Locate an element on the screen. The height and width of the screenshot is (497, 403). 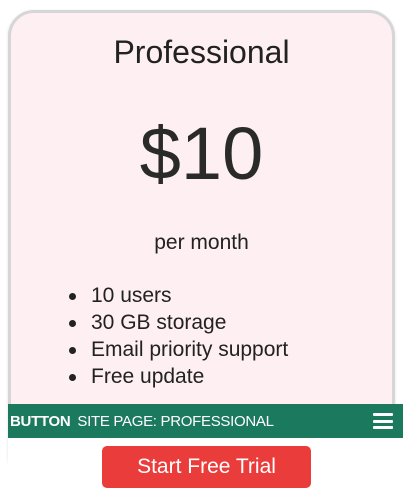
start-free-trial-button: Start Free Trial is located at coordinates (206, 467).